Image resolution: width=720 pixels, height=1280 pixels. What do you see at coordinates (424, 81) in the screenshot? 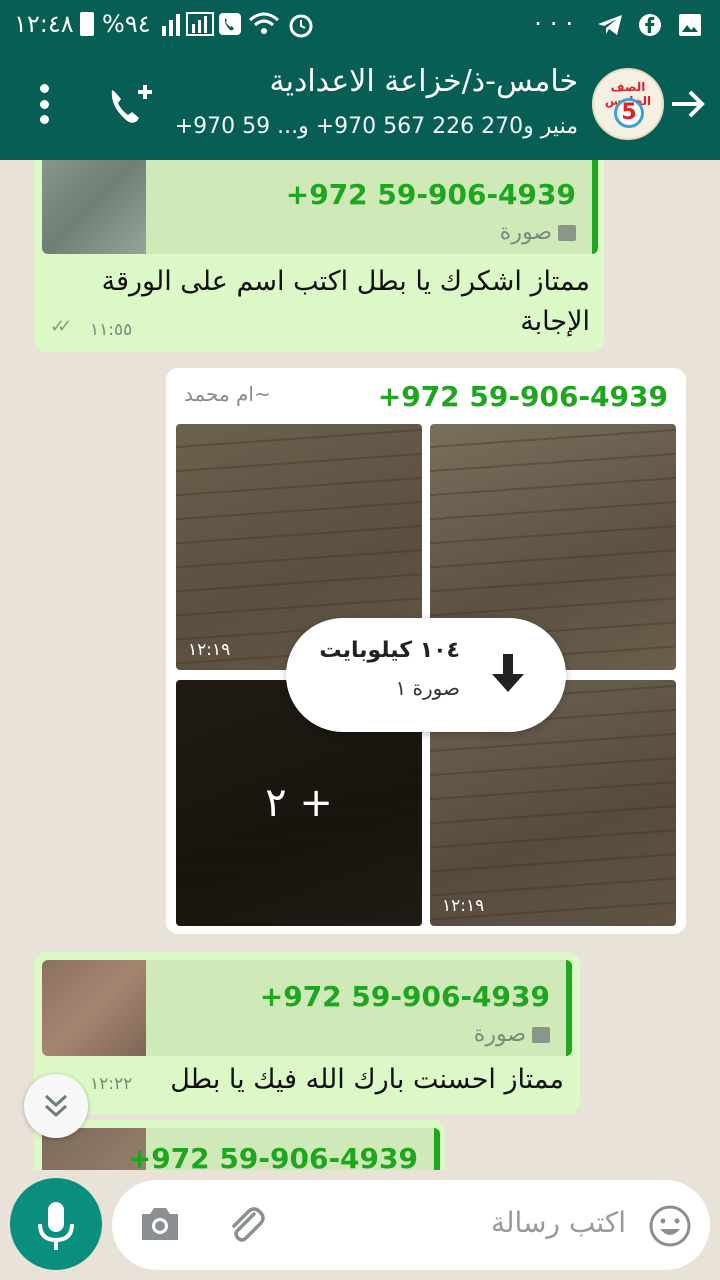
I see `chat-title: خامس-ذ/خزاعة الاعدادية` at bounding box center [424, 81].